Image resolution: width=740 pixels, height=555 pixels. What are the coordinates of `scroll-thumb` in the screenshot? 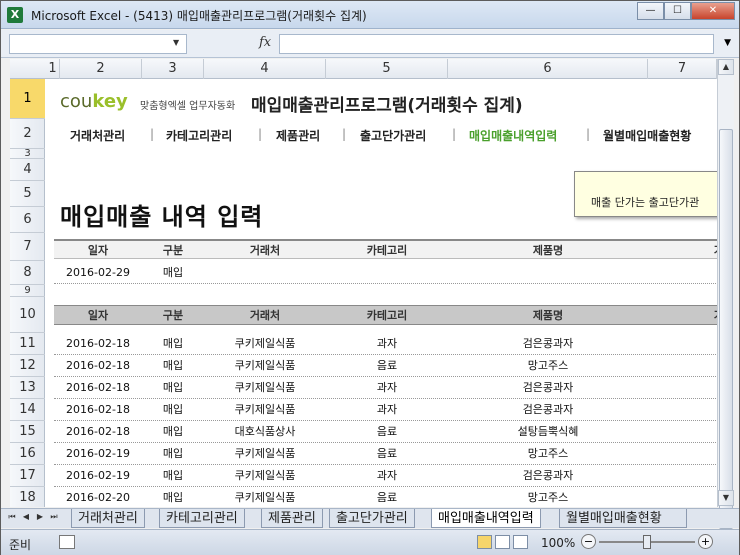 It's located at (726, 329).